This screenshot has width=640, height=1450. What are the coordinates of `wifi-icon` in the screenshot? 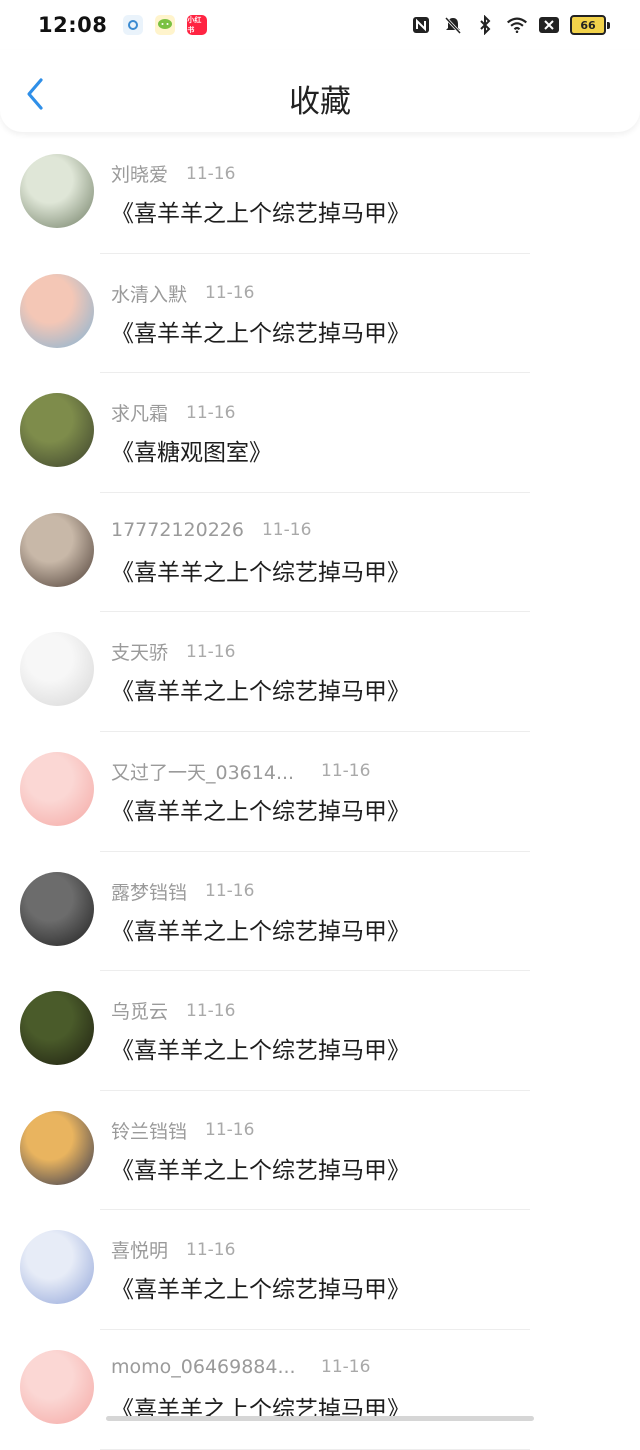 It's located at (517, 25).